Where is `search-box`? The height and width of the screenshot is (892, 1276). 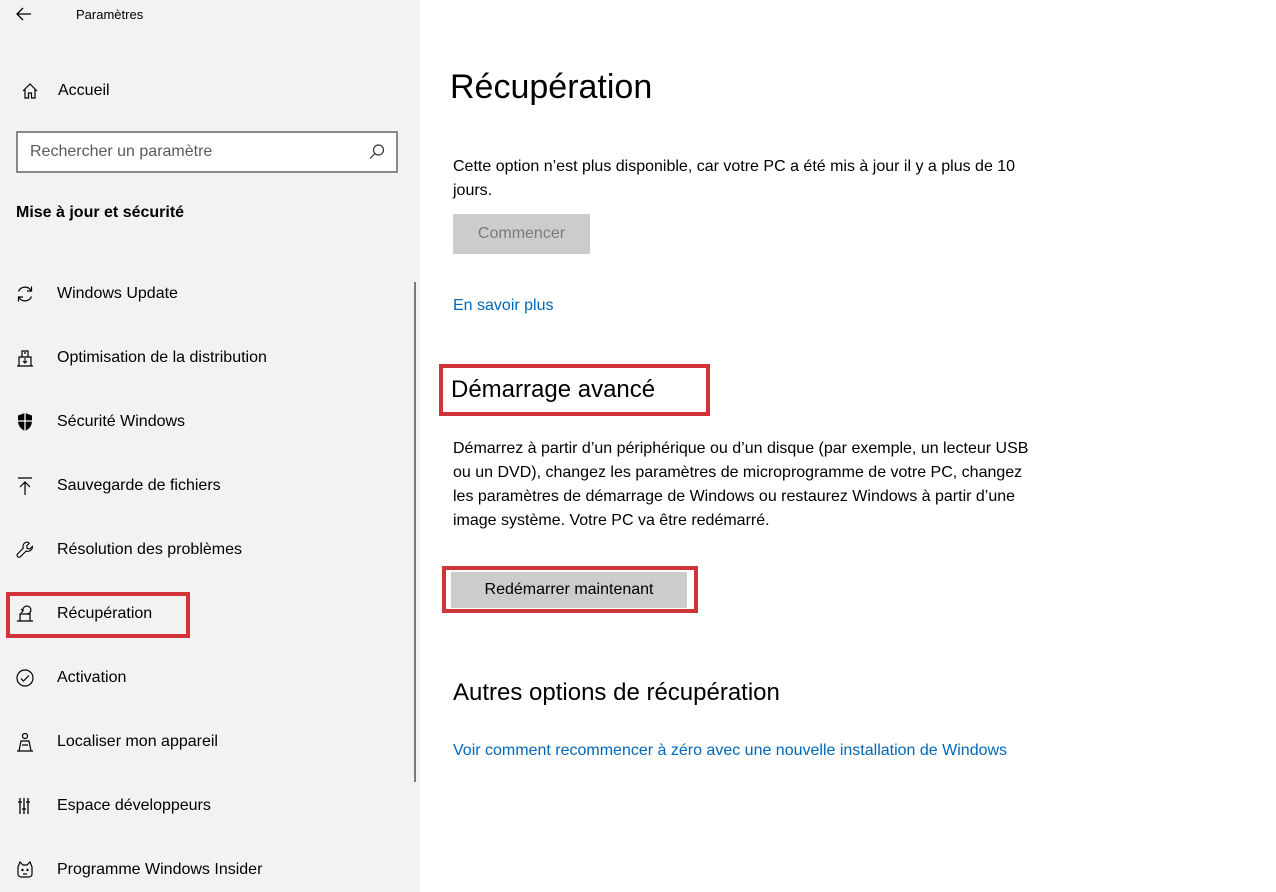 search-box is located at coordinates (207, 152).